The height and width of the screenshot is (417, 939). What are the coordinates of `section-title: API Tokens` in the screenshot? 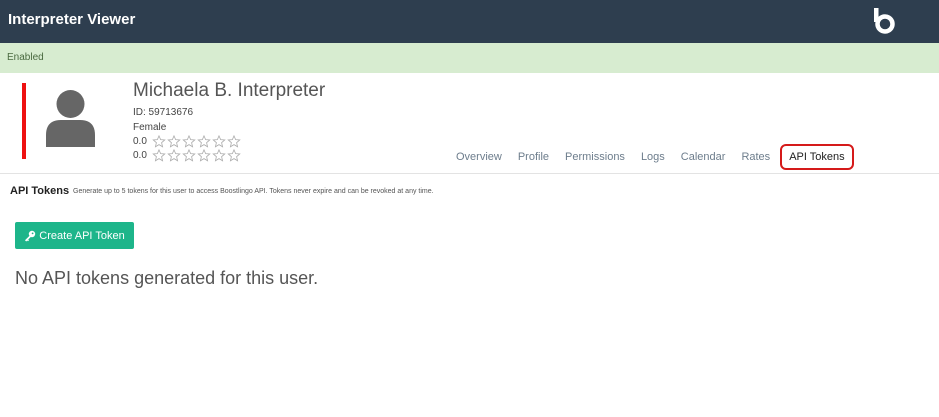 It's located at (40, 191).